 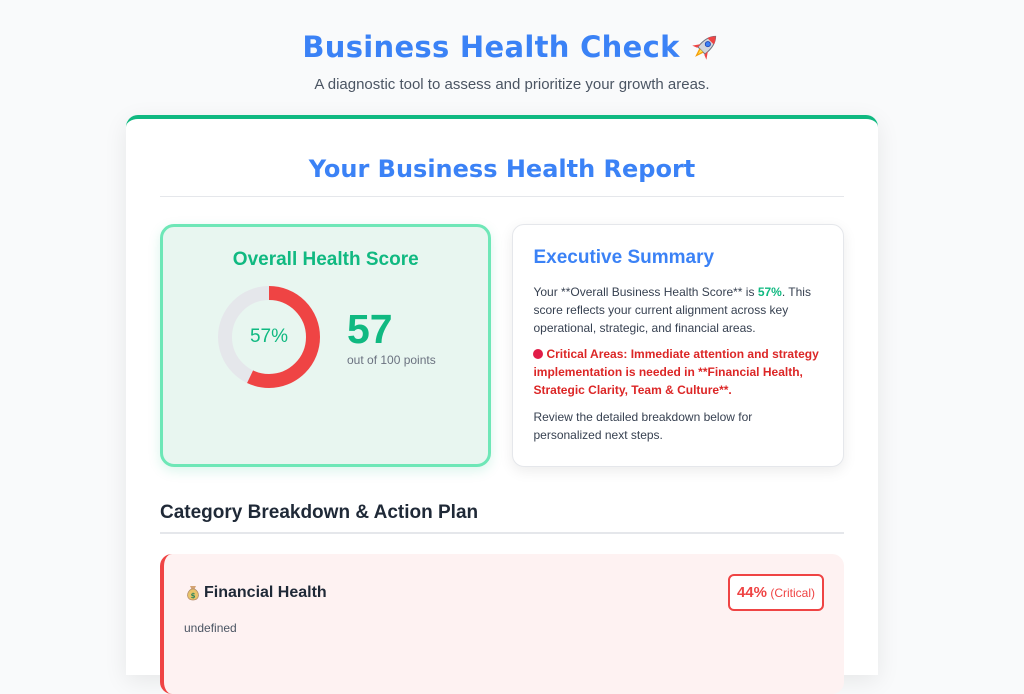 What do you see at coordinates (210, 628) in the screenshot?
I see `category-description: undefined` at bounding box center [210, 628].